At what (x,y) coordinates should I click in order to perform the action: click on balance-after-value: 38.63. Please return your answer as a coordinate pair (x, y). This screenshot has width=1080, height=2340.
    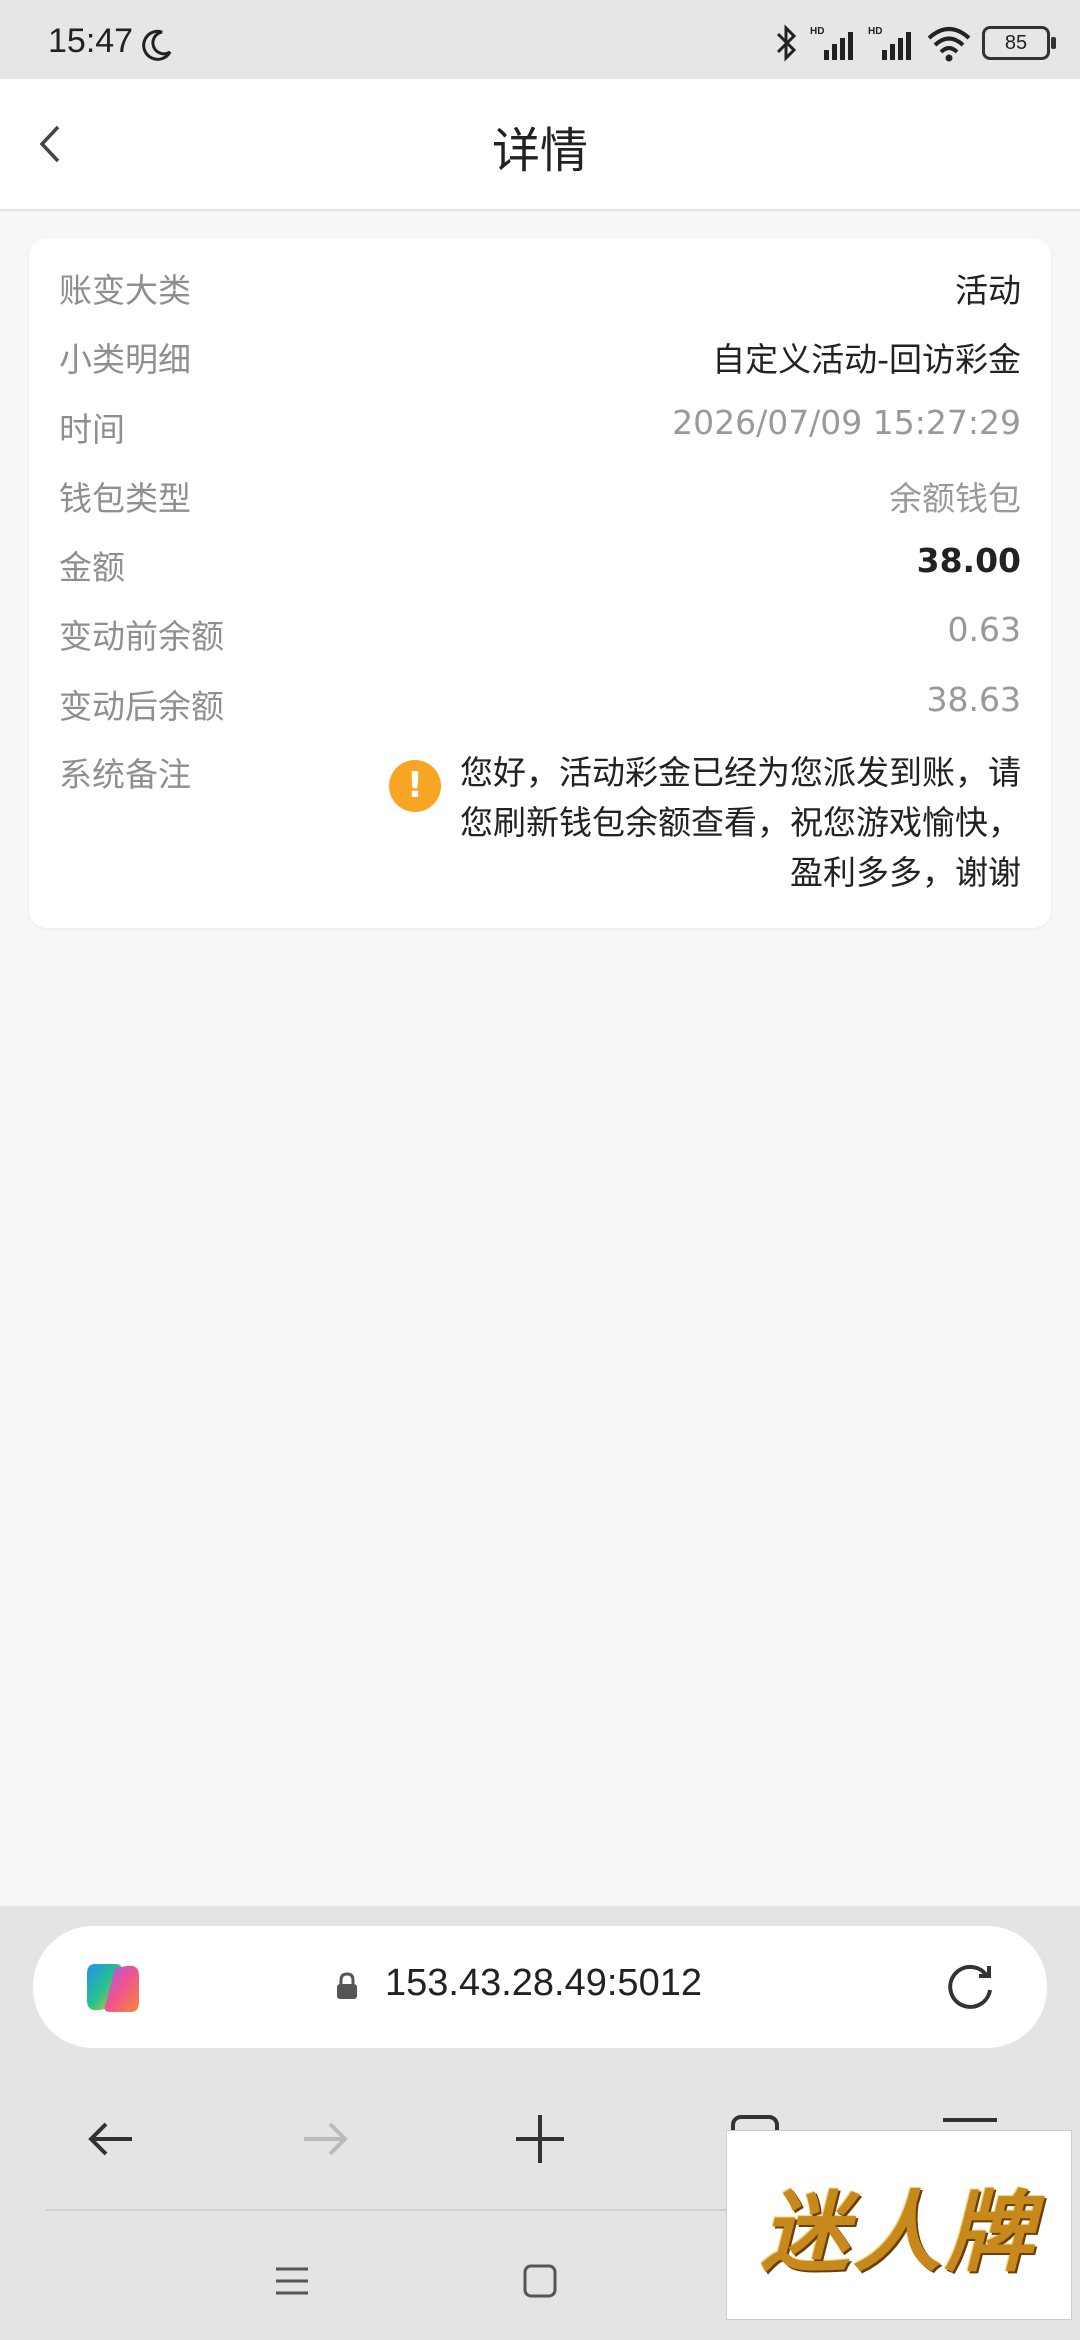
    Looking at the image, I should click on (973, 699).